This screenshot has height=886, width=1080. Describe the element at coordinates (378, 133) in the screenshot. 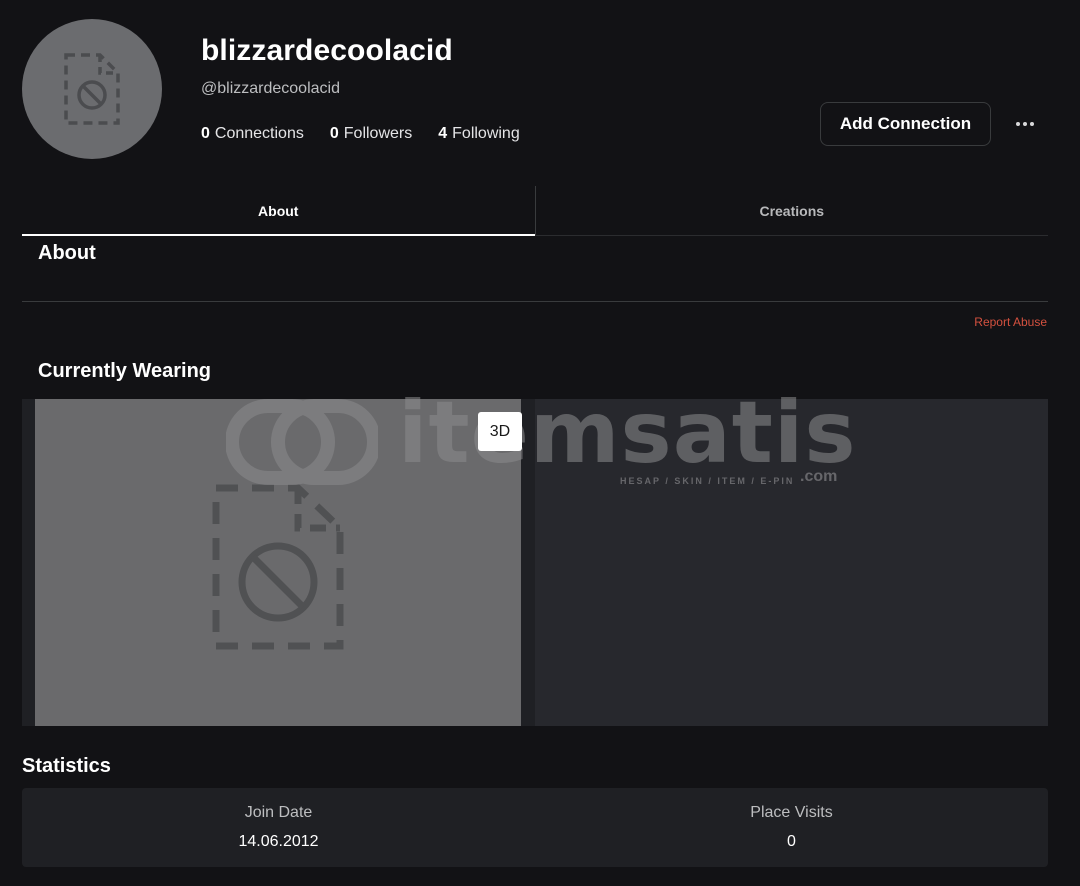

I see `followers-label: Followers` at that location.